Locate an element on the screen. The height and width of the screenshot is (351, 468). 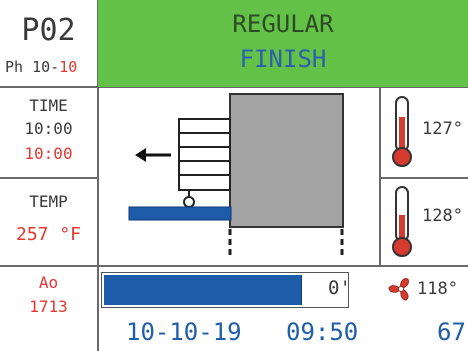
ao-value: 1713 is located at coordinates (48, 306).